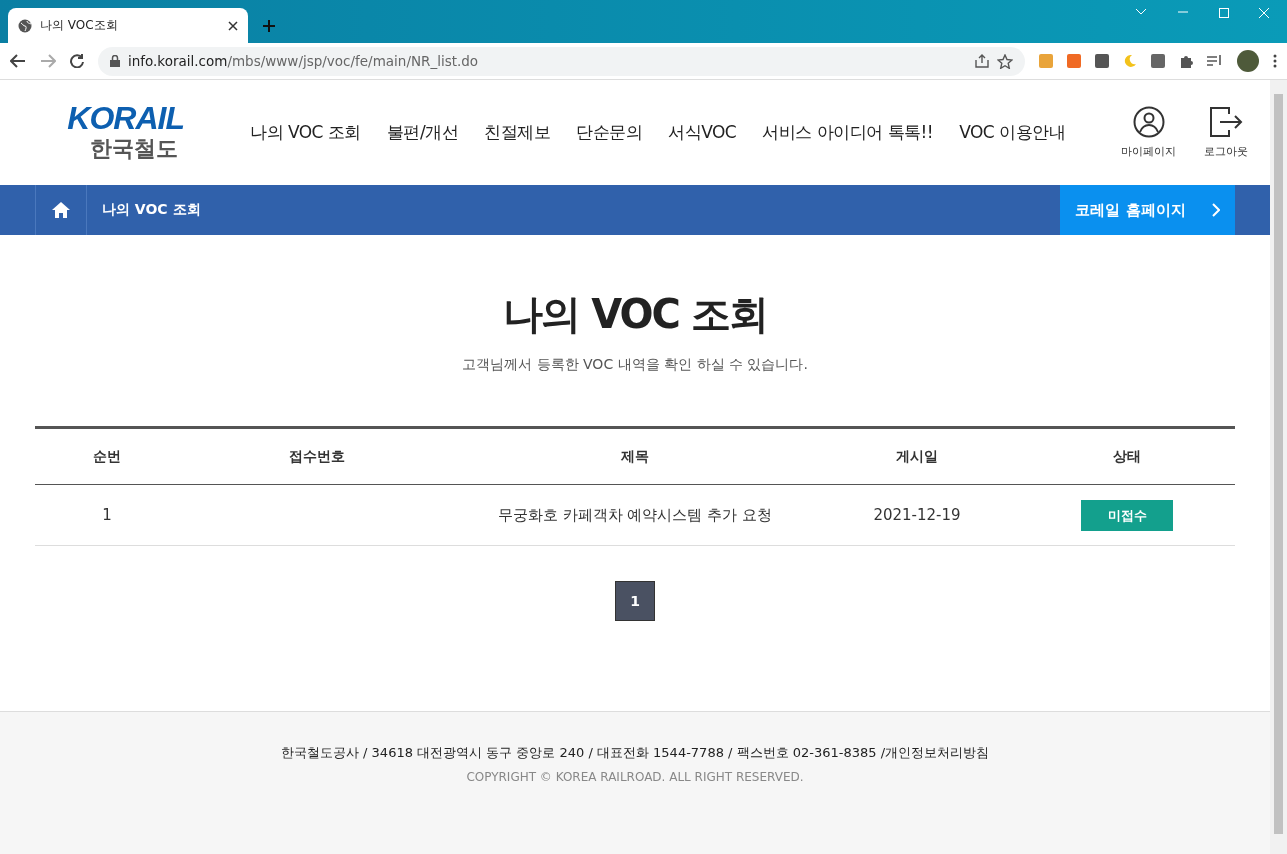 This screenshot has height=854, width=1287. What do you see at coordinates (128, 25) in the screenshot?
I see `browser-tab: 나의 VOC조회` at bounding box center [128, 25].